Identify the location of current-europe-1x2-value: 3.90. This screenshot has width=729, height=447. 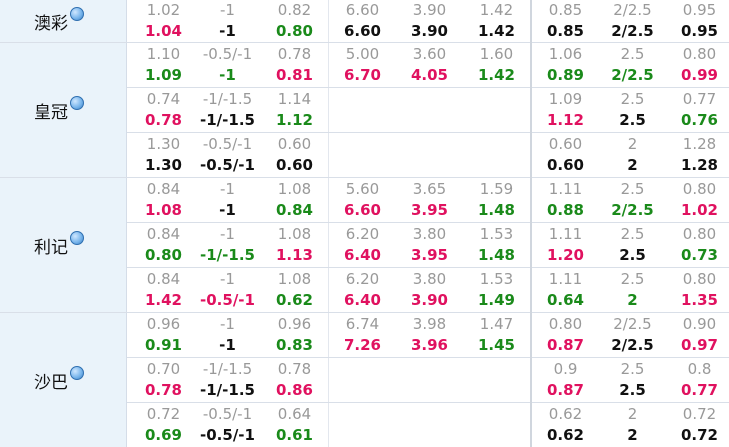
(429, 31).